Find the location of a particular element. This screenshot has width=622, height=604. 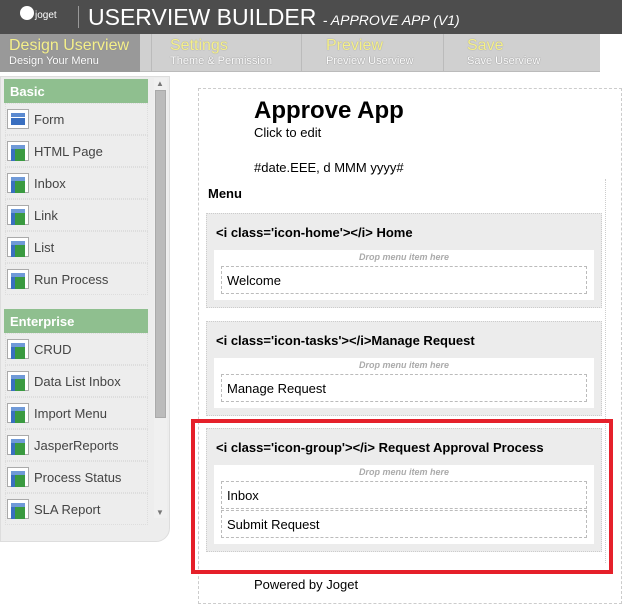

category-title: <i class='icon-tasks'></i>Manage Request is located at coordinates (404, 340).